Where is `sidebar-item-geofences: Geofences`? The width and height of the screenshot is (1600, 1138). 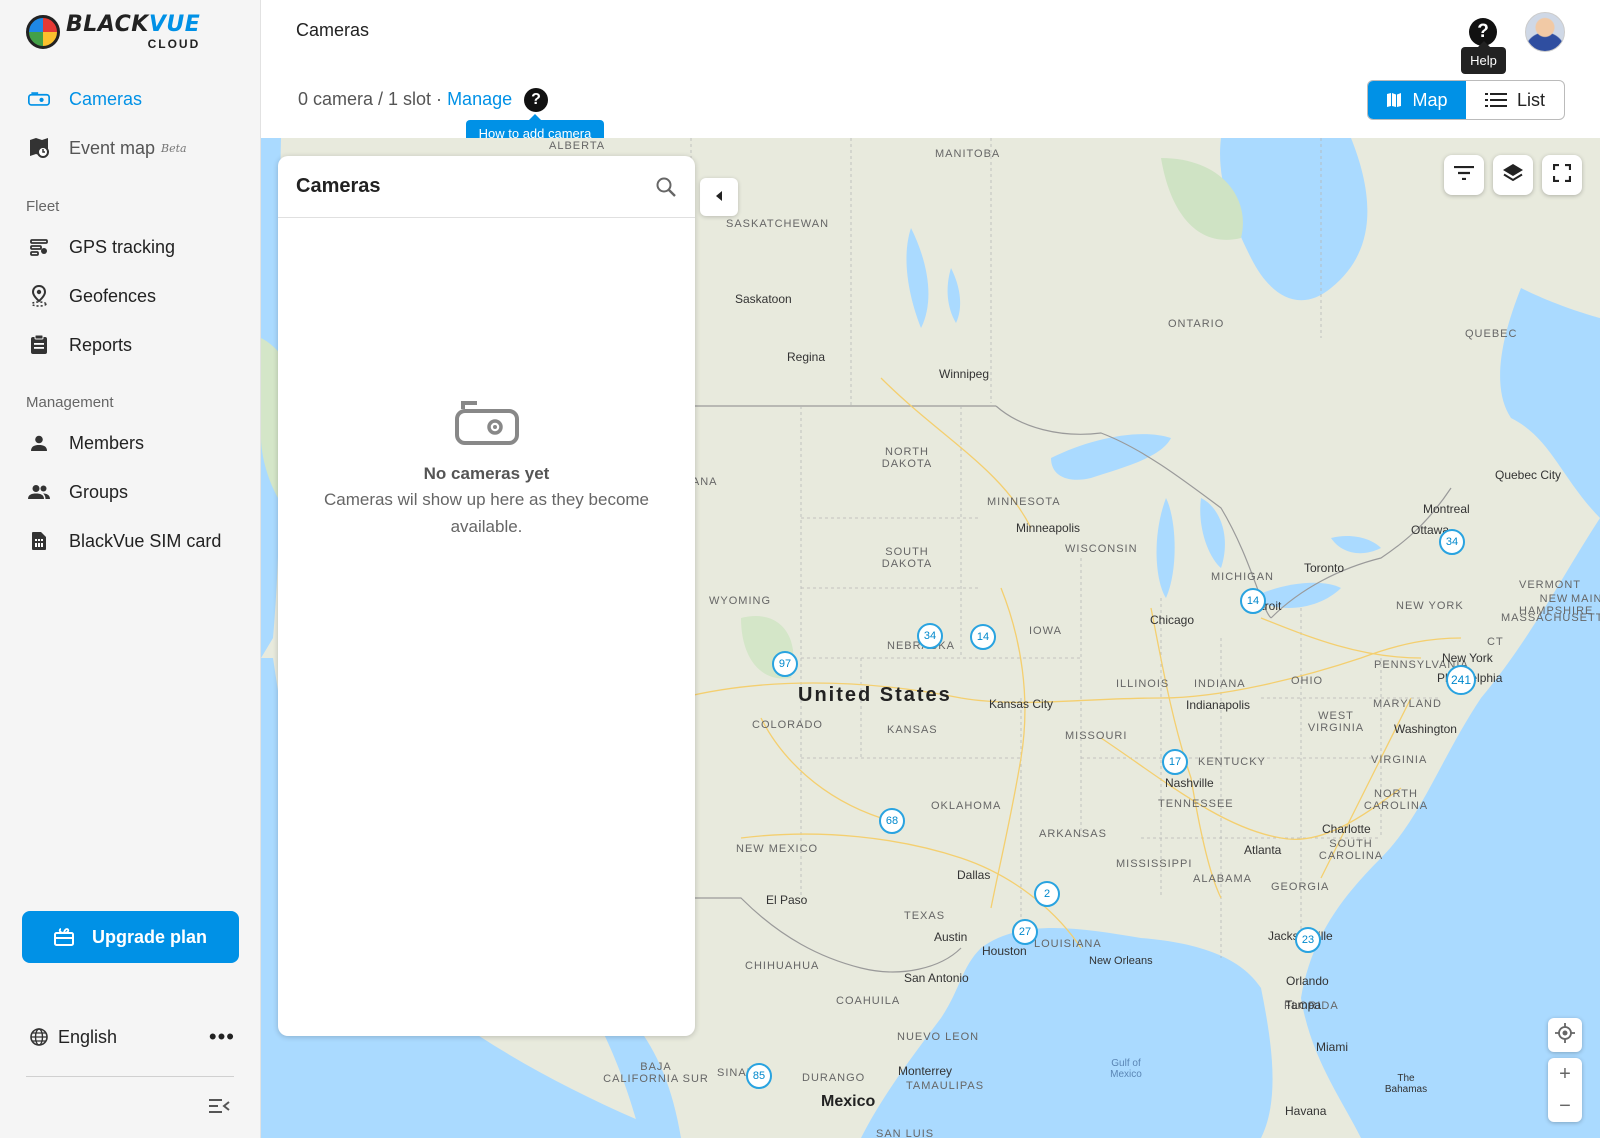
sidebar-item-geofences: Geofences is located at coordinates (130, 296).